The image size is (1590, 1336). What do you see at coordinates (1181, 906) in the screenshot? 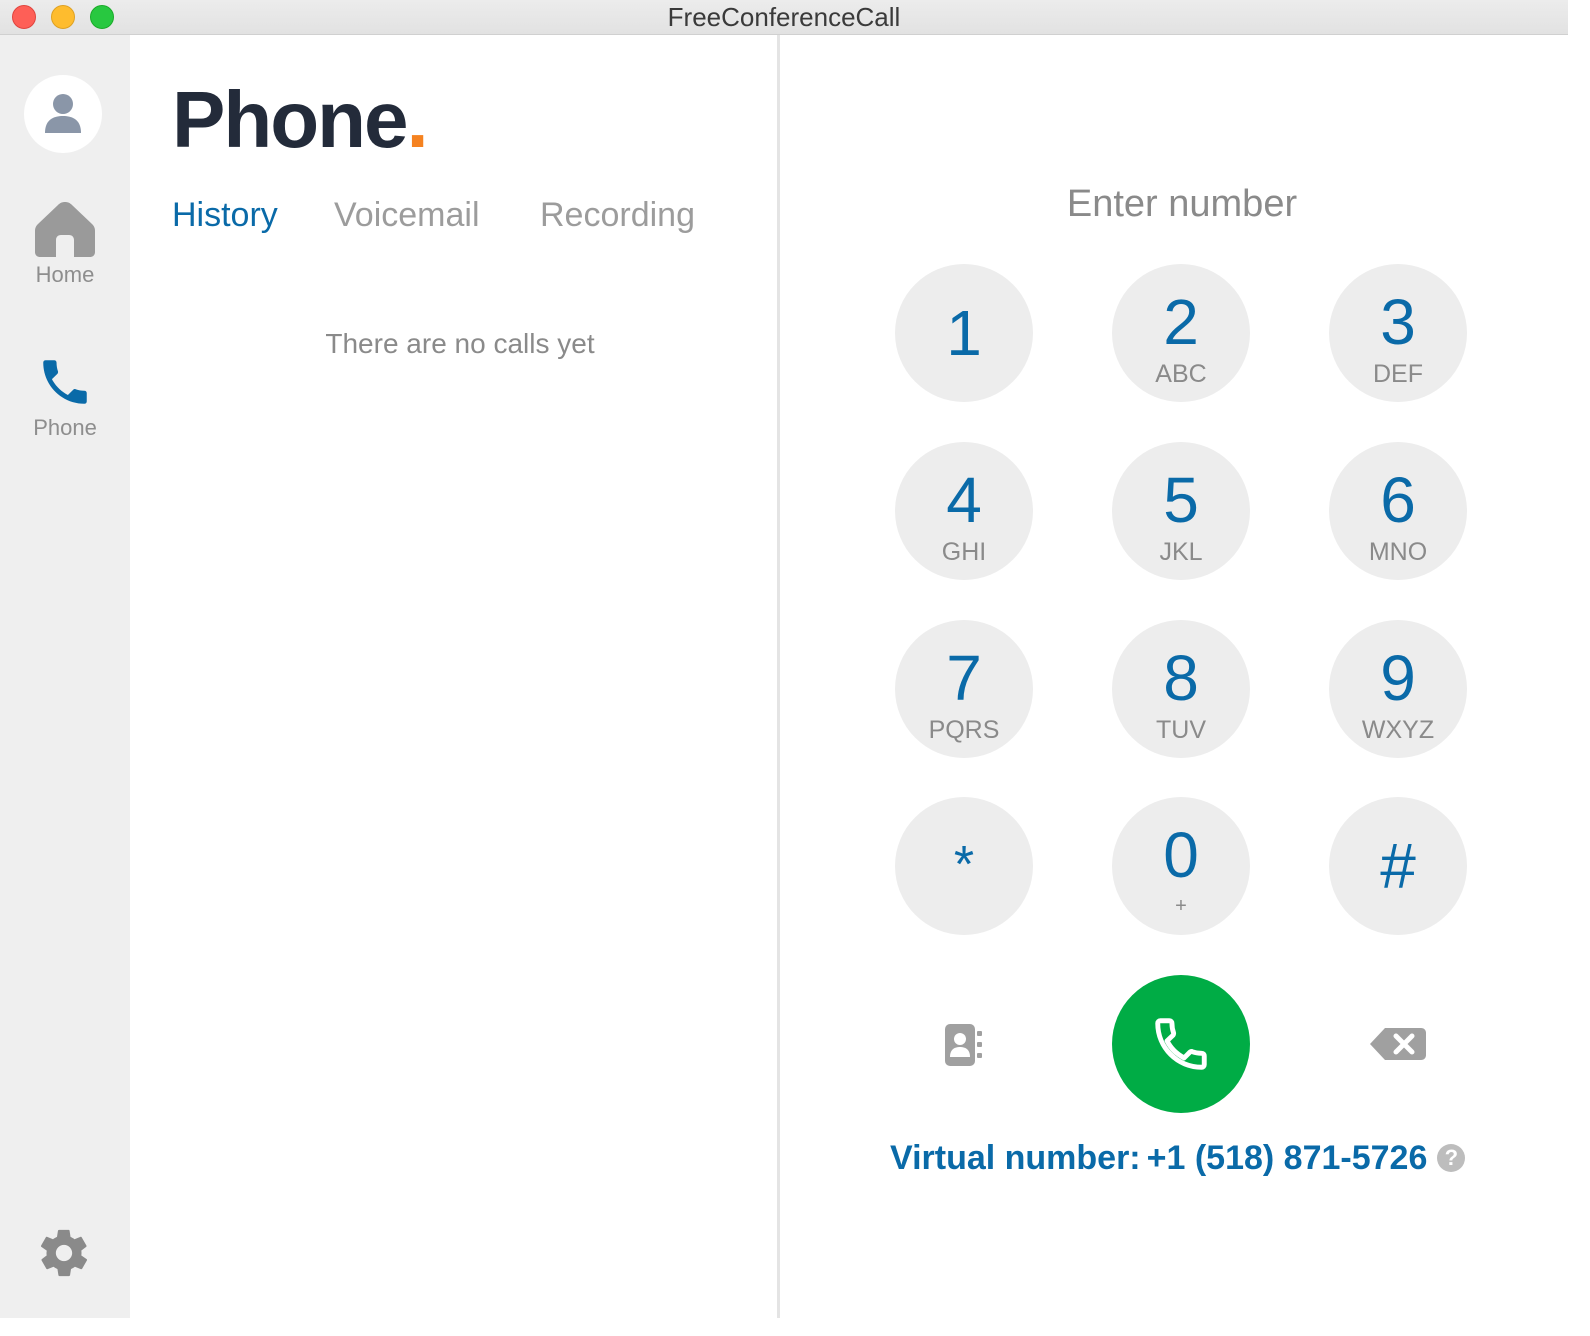
I see `key-letters: +` at bounding box center [1181, 906].